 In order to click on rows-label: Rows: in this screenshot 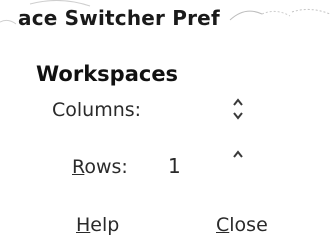, I will do `click(100, 167)`.